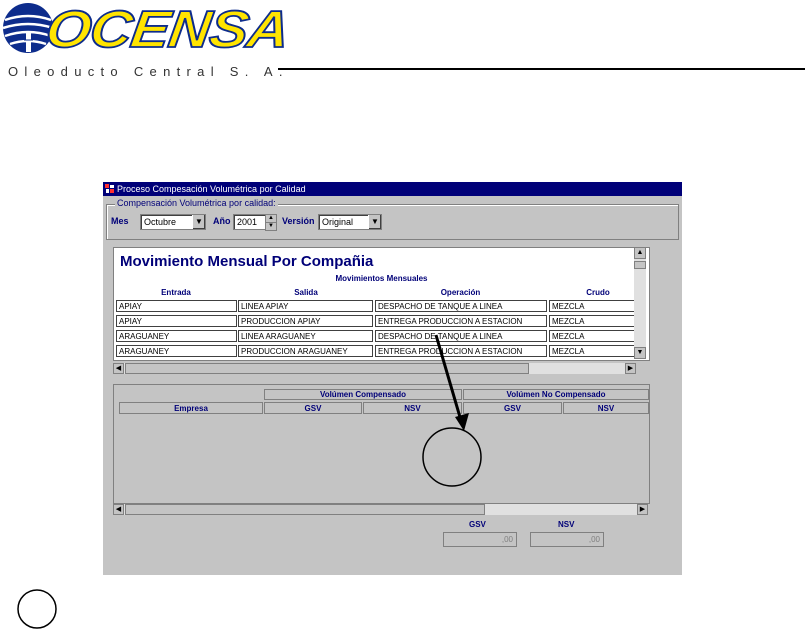  Describe the element at coordinates (37, 609) in the screenshot. I see `annotation-marker-circle` at that location.